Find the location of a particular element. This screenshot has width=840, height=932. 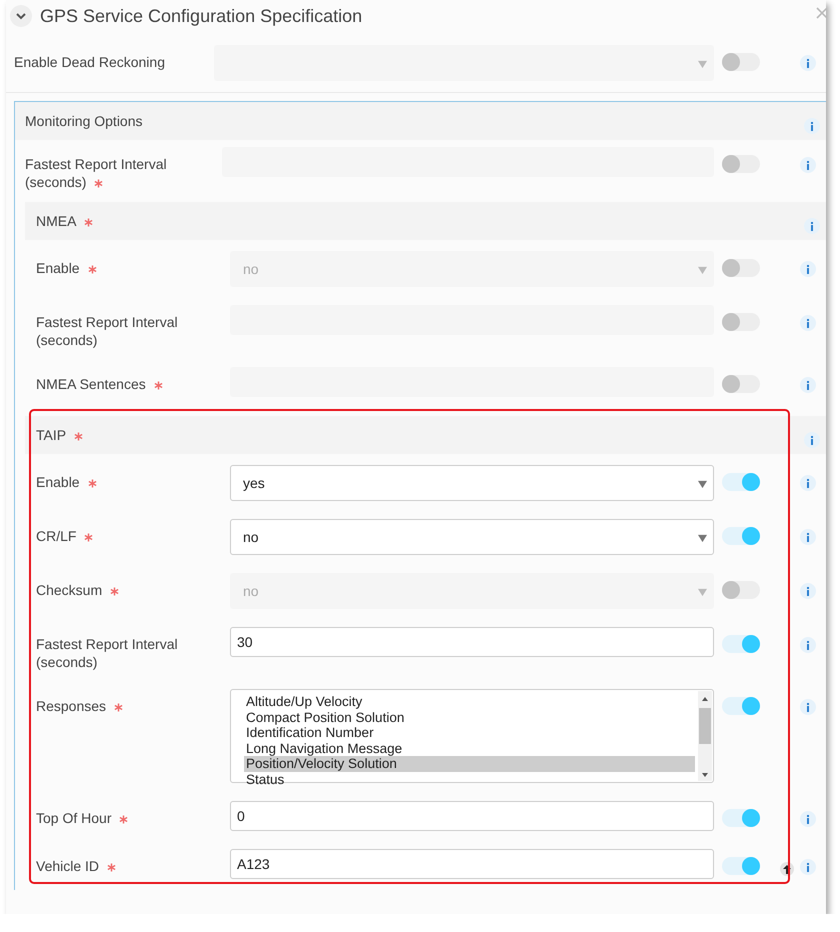

input-field: 0 is located at coordinates (472, 816).